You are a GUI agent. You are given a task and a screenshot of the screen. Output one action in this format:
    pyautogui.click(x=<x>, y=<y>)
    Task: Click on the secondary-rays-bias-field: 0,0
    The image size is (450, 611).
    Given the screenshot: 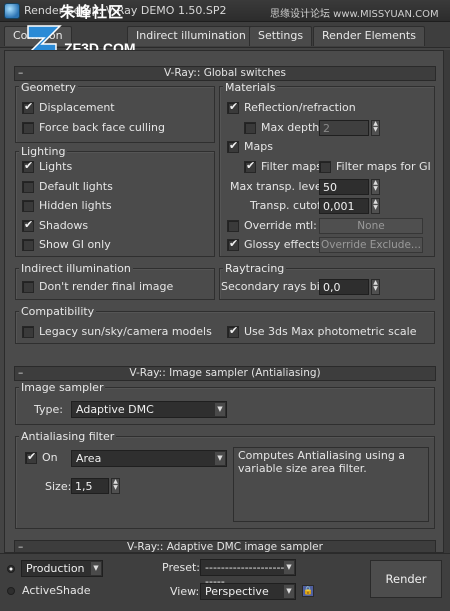 What is the action you would take?
    pyautogui.click(x=344, y=287)
    